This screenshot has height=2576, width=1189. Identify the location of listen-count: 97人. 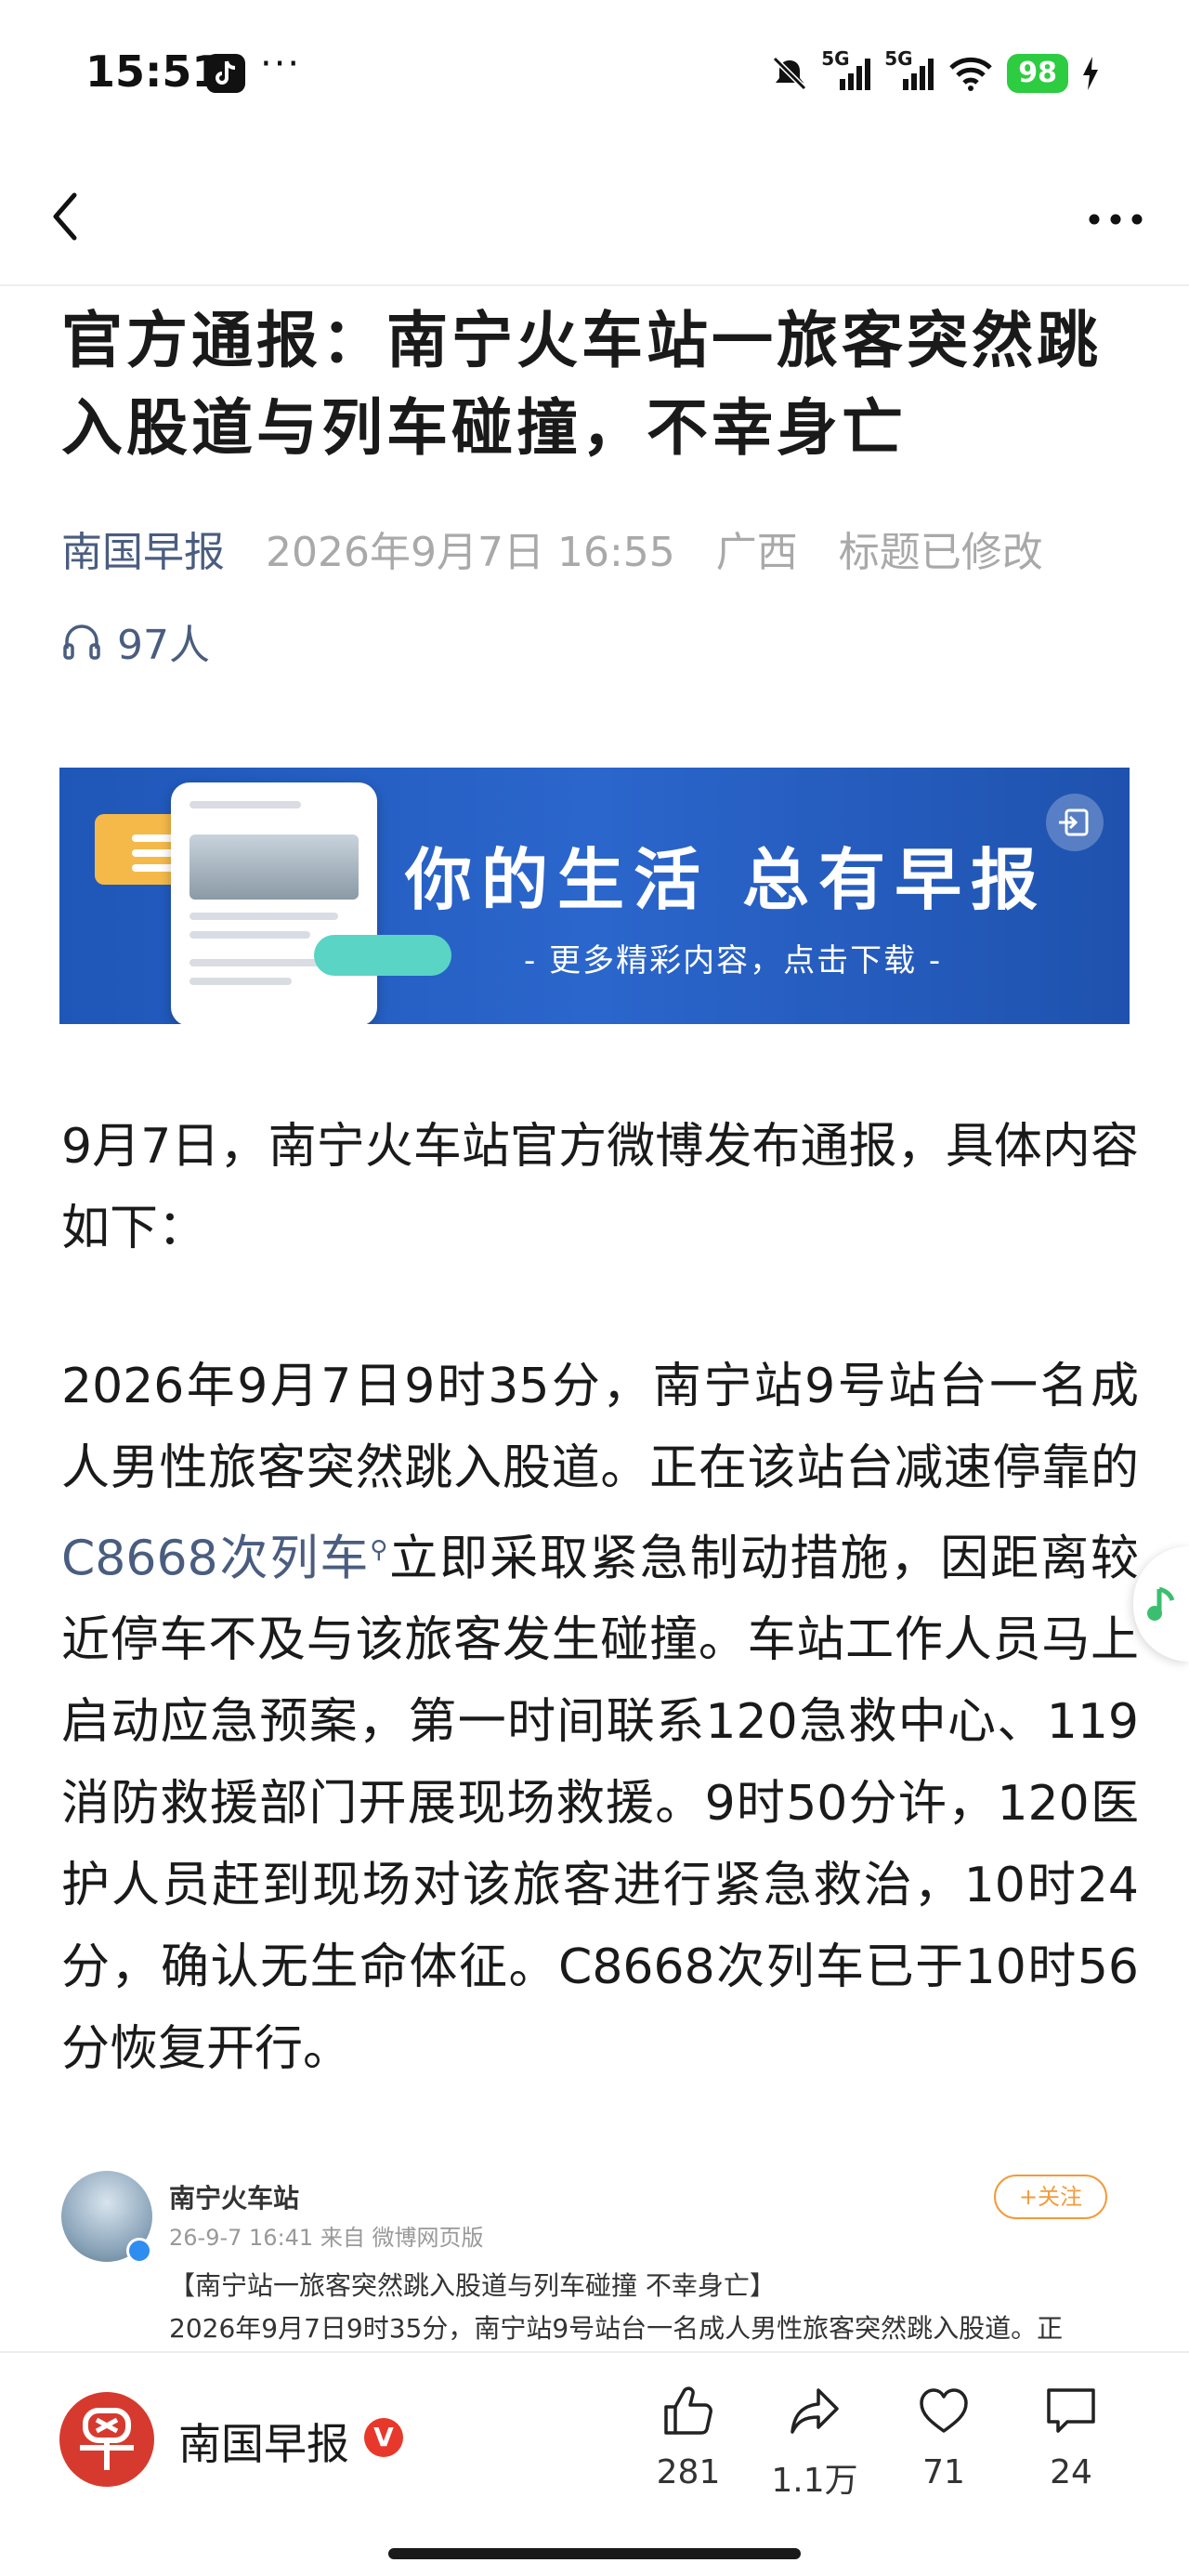
(135, 641).